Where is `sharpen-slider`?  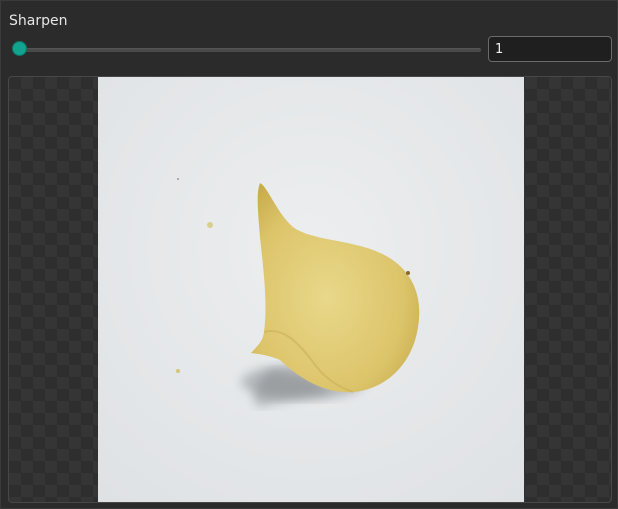 sharpen-slider is located at coordinates (246, 49).